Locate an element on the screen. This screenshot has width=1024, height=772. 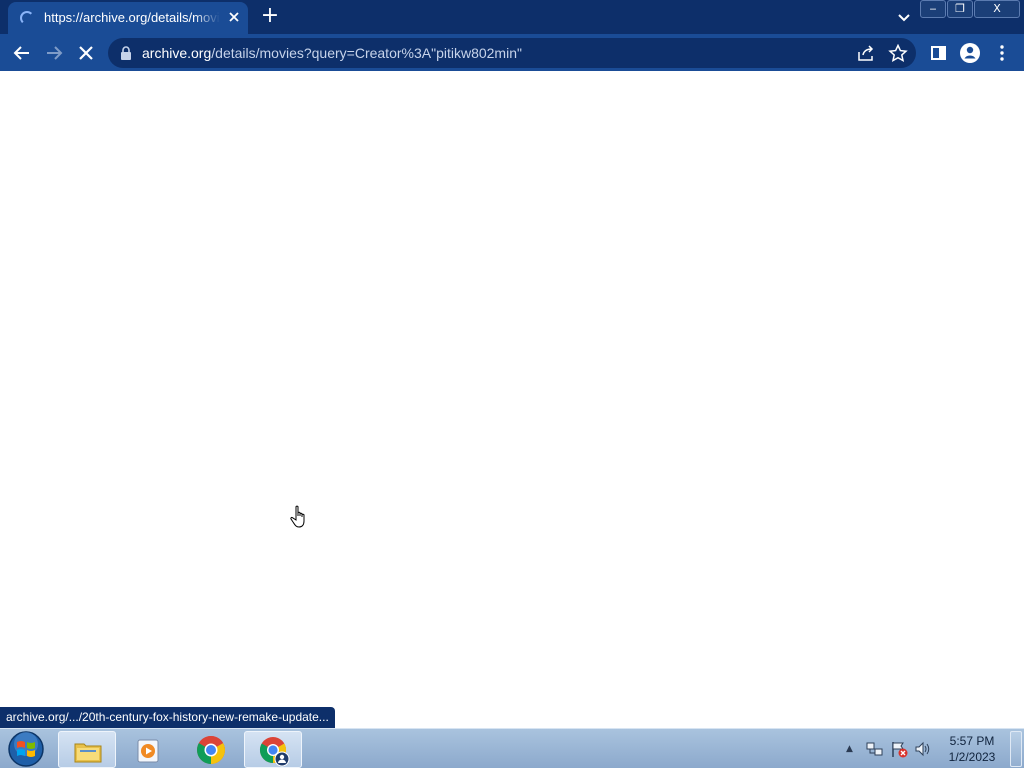
forward-button is located at coordinates (54, 53).